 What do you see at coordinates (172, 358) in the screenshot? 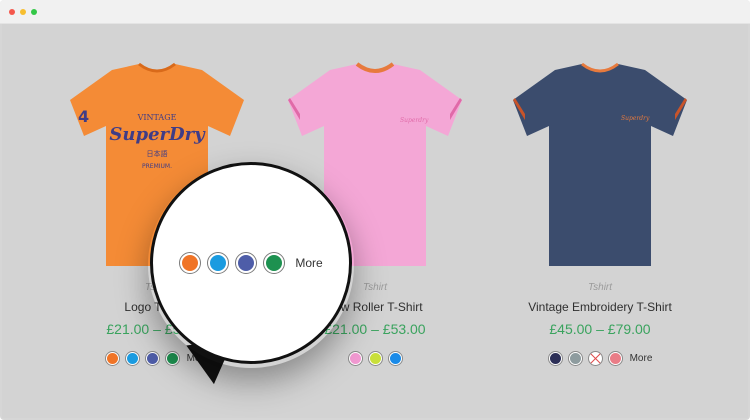
I see `swatch-green` at bounding box center [172, 358].